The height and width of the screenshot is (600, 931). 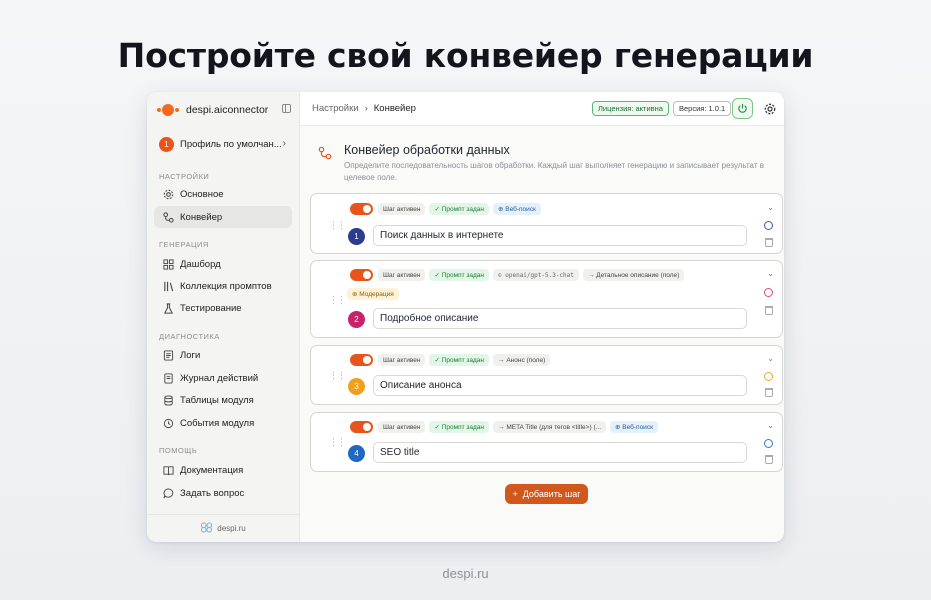 I want to click on sidebar-footer-label: despi.ru, so click(x=231, y=528).